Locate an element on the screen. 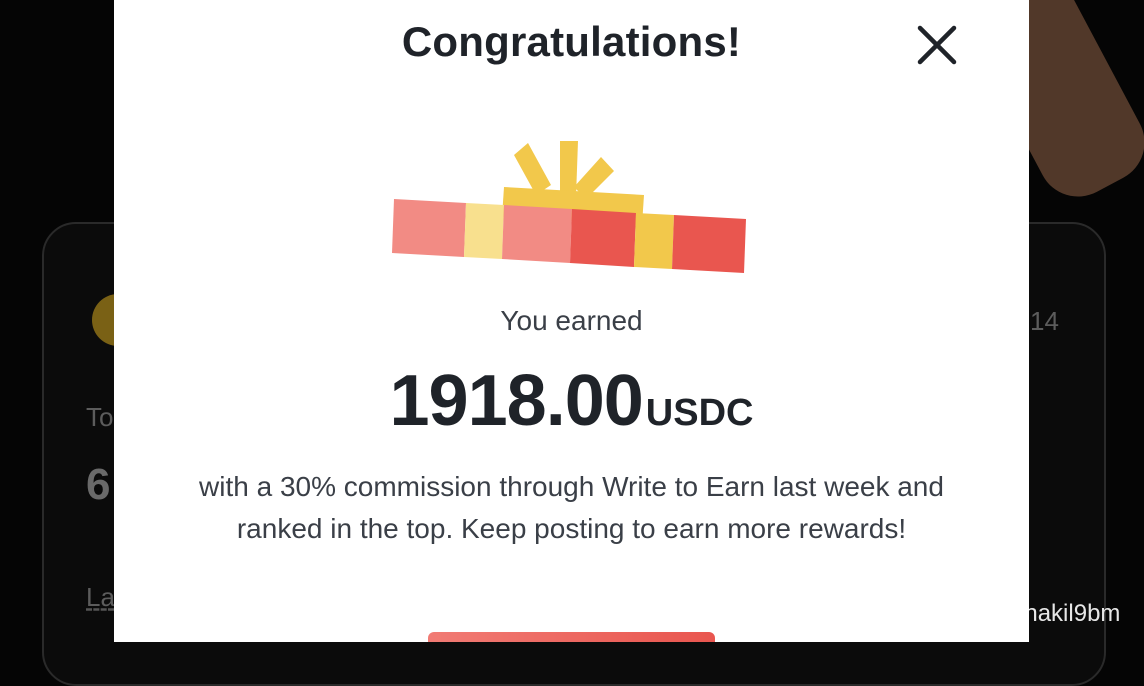 Image resolution: width=1144 pixels, height=686 pixels. background-last-link: La is located at coordinates (100, 597).